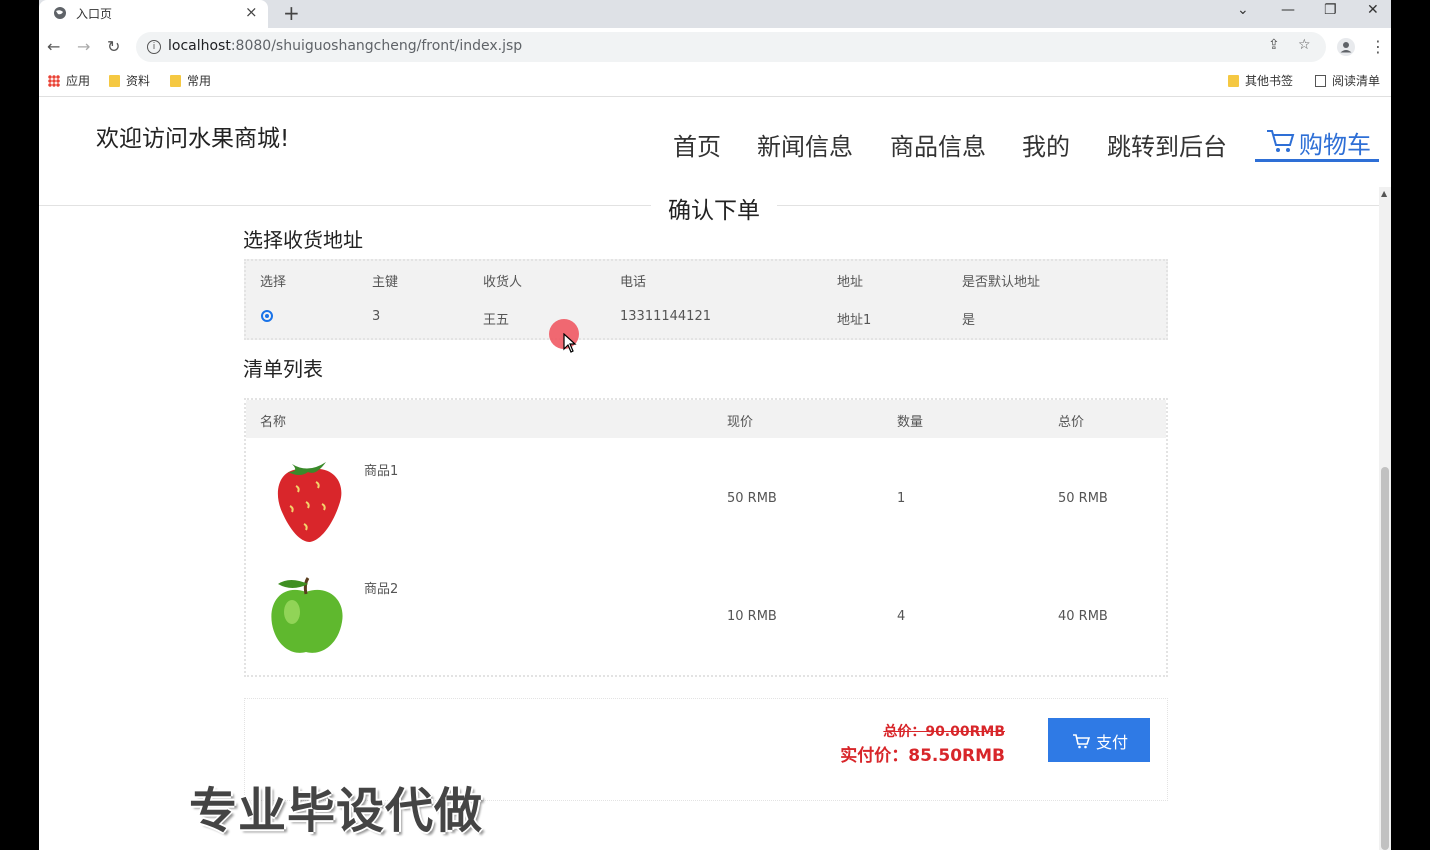  Describe the element at coordinates (1317, 143) in the screenshot. I see `nav-cart: 购物车` at that location.